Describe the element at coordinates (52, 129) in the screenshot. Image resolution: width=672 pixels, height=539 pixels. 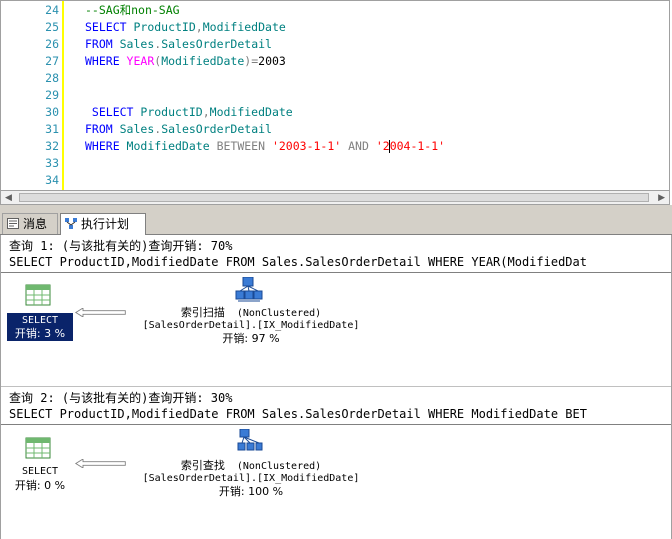
I see `line-number: 31` at that location.